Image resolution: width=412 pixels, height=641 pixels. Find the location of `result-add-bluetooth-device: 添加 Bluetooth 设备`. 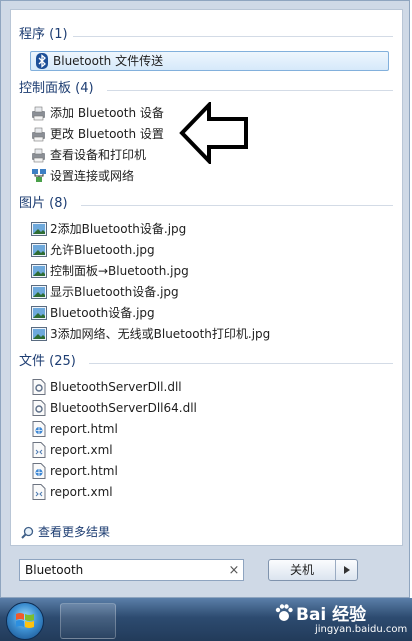

result-add-bluetooth-device: 添加 Bluetooth 设备 is located at coordinates (97, 113).